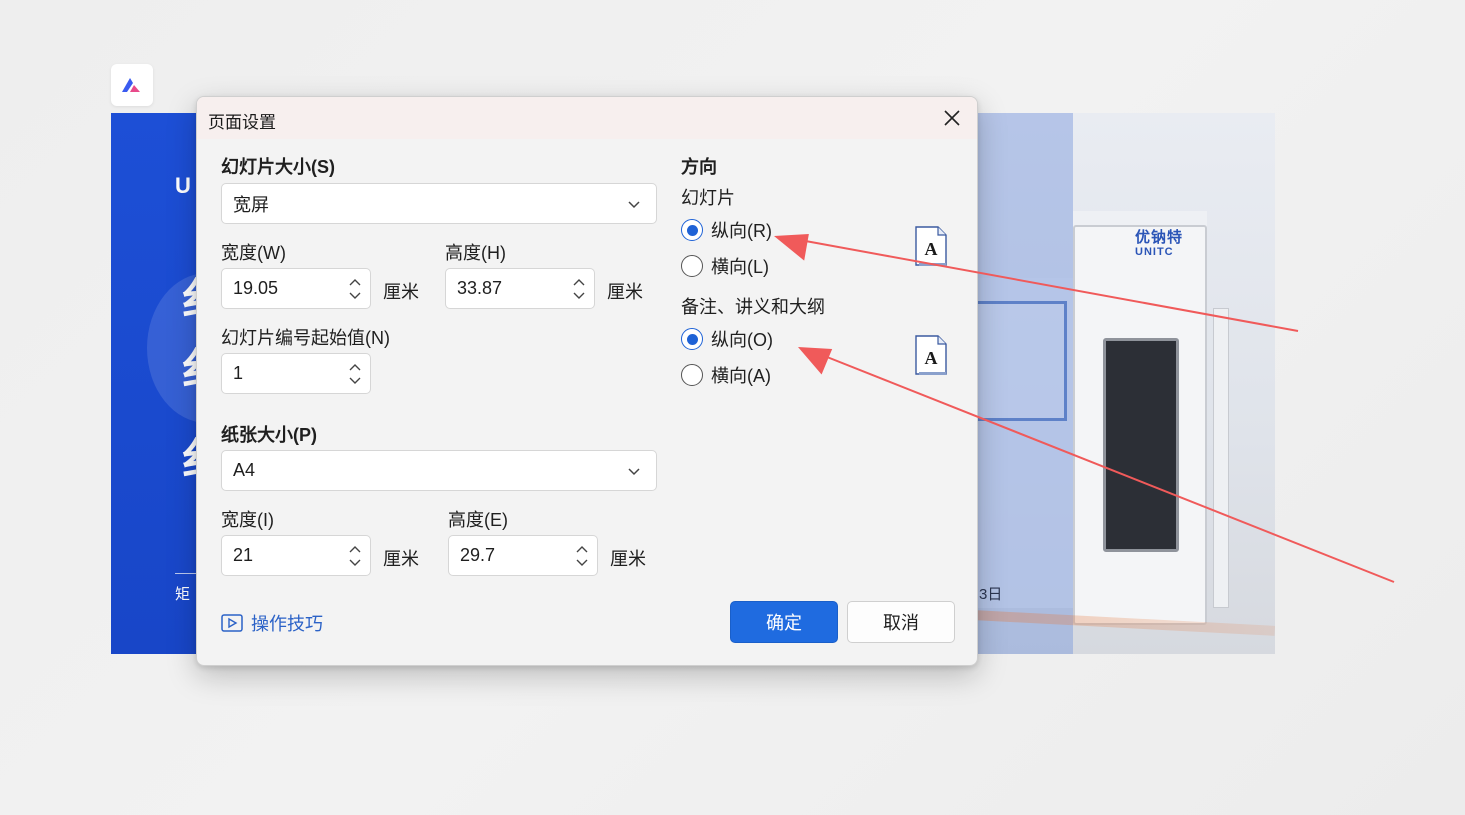  Describe the element at coordinates (475, 253) in the screenshot. I see `slide-height-label: 高度(H)` at that location.